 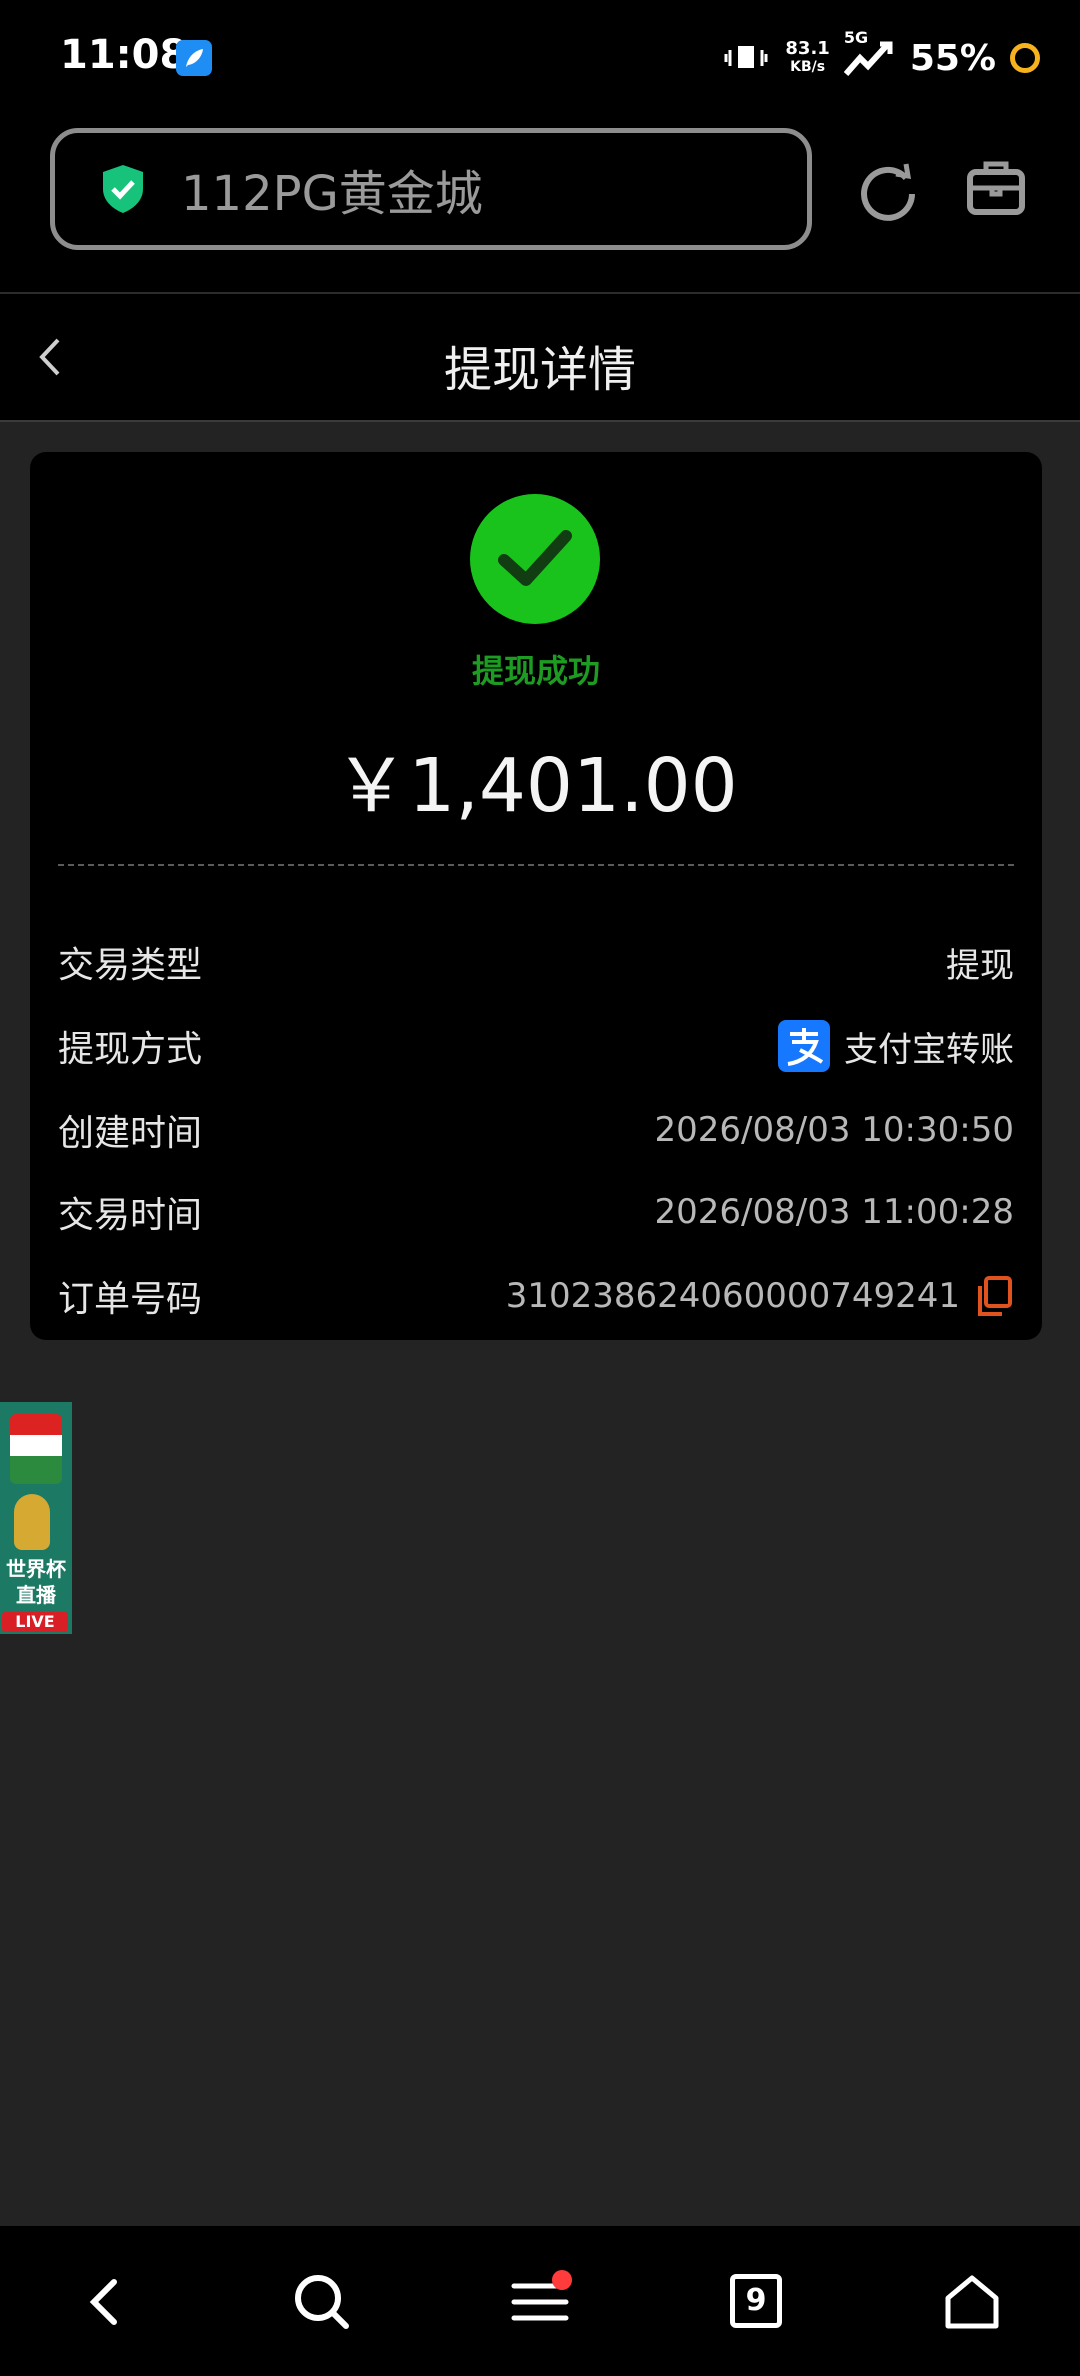 I want to click on trophy-icon, so click(x=32, y=1522).